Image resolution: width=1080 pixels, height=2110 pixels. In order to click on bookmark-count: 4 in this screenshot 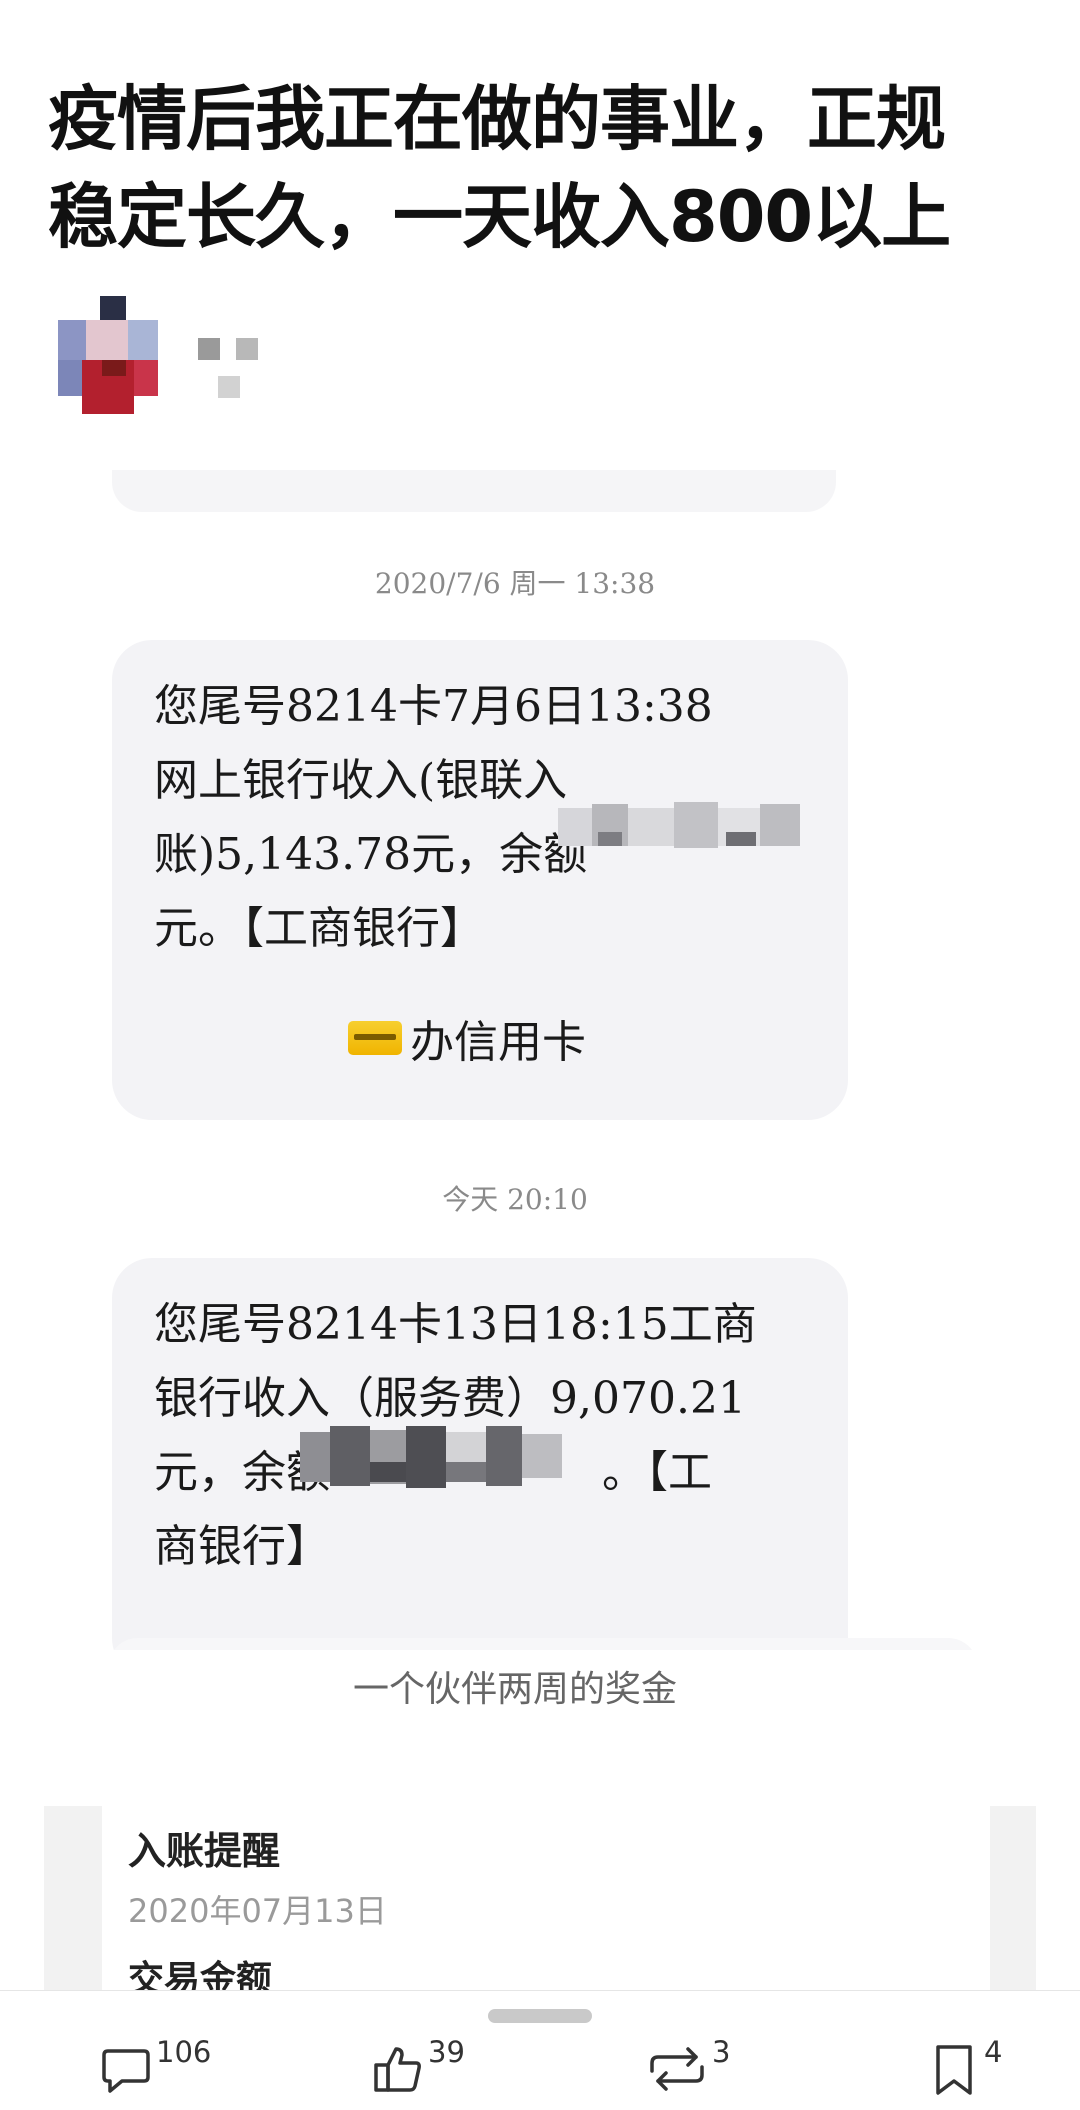, I will do `click(993, 2052)`.